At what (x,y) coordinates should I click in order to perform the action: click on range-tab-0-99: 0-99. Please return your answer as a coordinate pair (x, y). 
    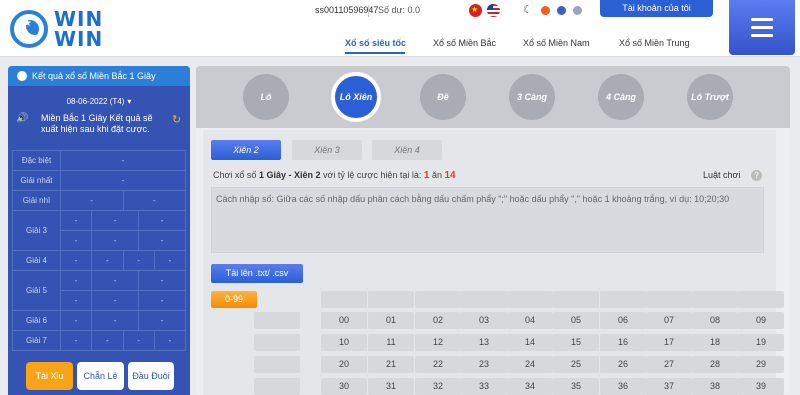
    Looking at the image, I should click on (234, 299).